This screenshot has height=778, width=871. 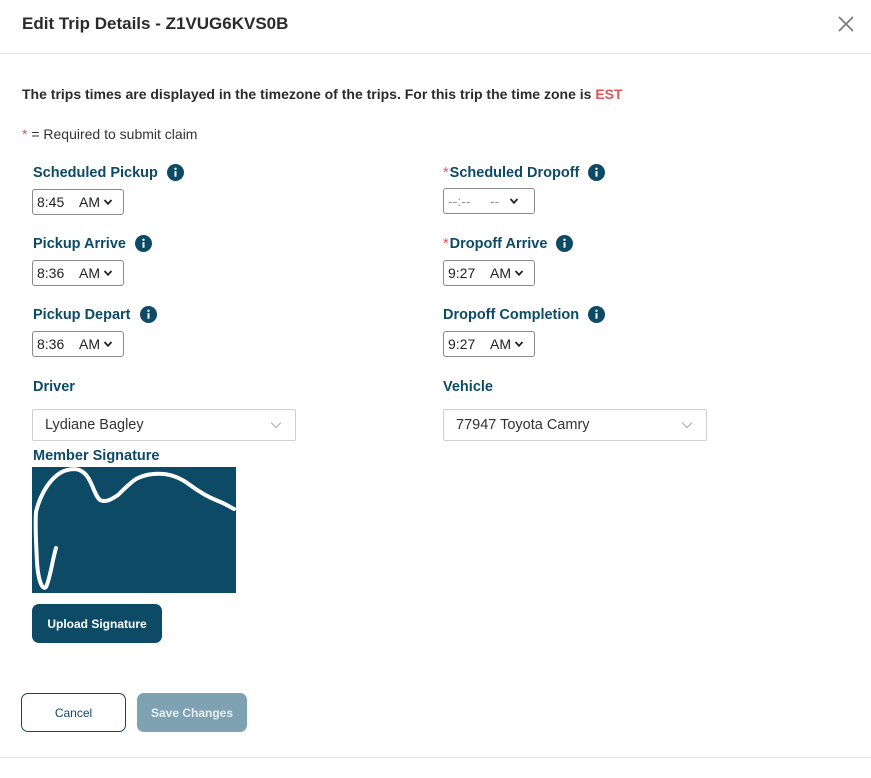 I want to click on scheduled-dropoff-time: --:-- --, so click(x=489, y=201).